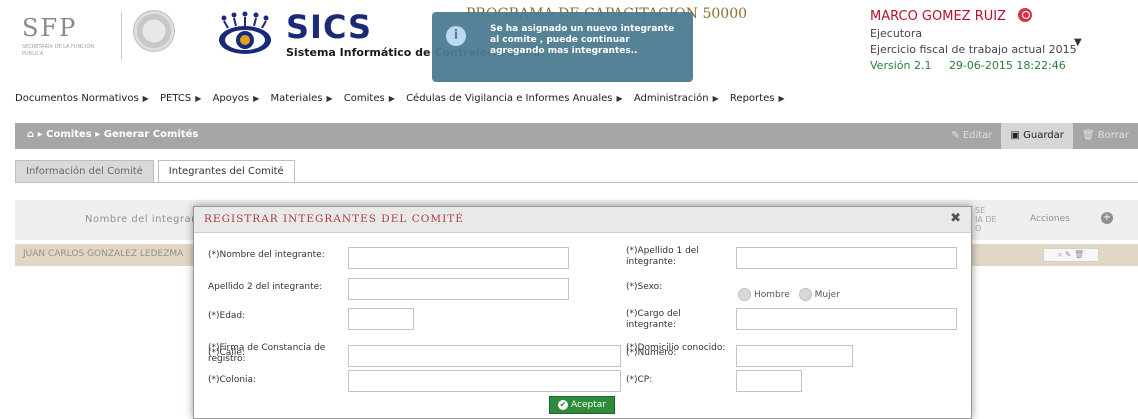 This screenshot has height=419, width=1138. I want to click on check-icon: ✔, so click(563, 404).